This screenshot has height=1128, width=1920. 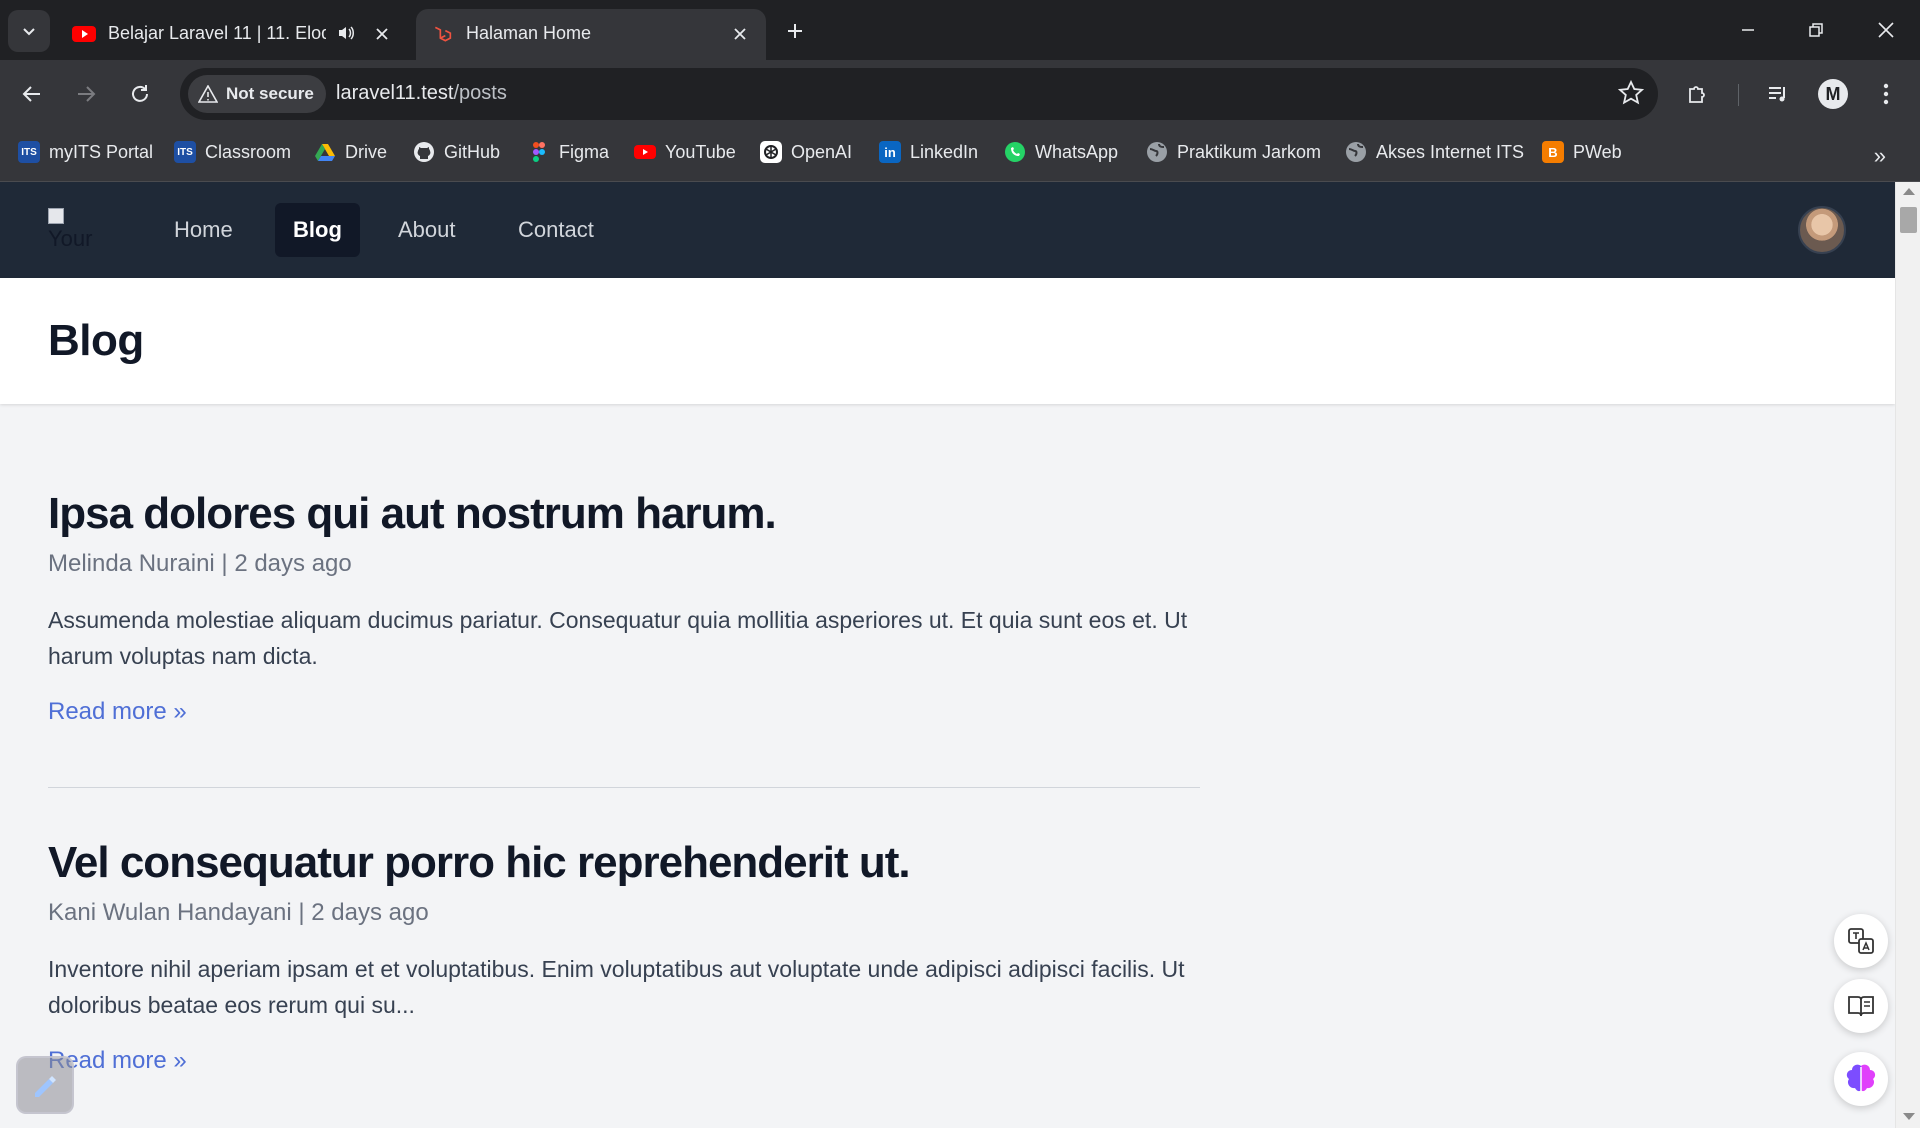 I want to click on toolbar-separator, so click(x=1738, y=95).